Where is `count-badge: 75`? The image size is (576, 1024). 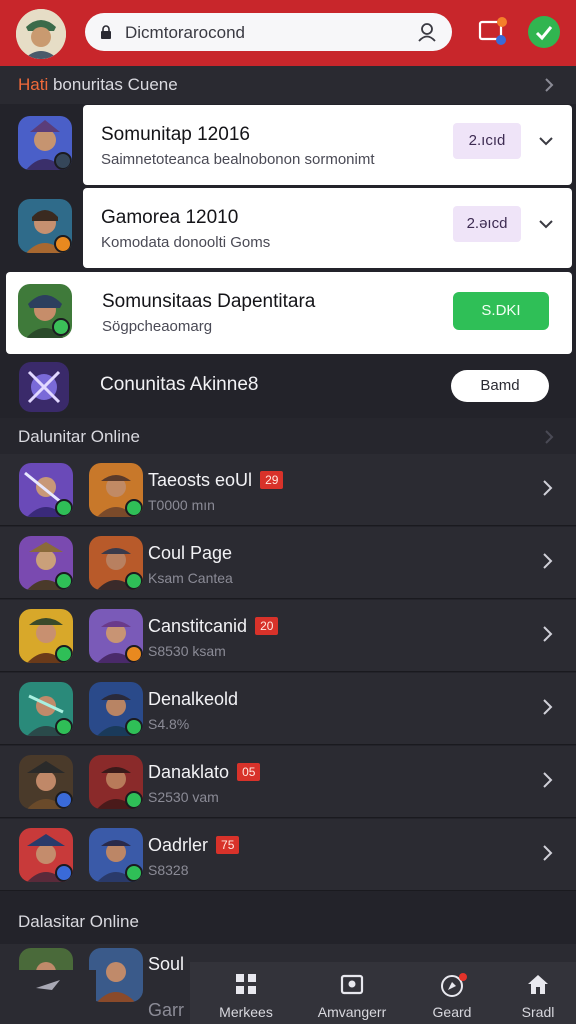
count-badge: 75 is located at coordinates (228, 845).